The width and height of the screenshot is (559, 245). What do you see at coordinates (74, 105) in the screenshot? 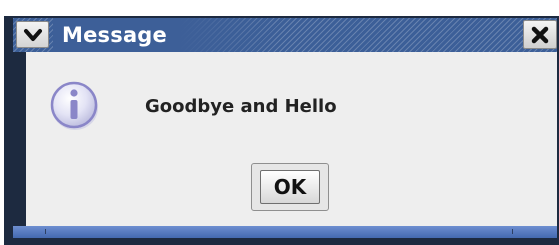
I see `info-icon` at bounding box center [74, 105].